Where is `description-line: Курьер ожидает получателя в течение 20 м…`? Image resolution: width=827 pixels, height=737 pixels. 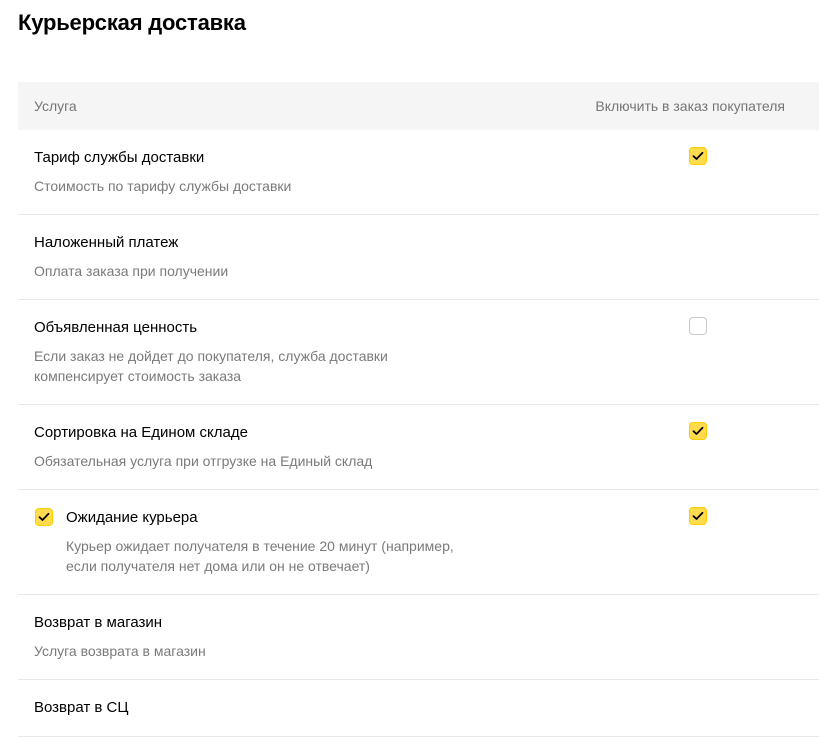
description-line: Курьер ожидает получателя в течение 20 м… is located at coordinates (260, 546).